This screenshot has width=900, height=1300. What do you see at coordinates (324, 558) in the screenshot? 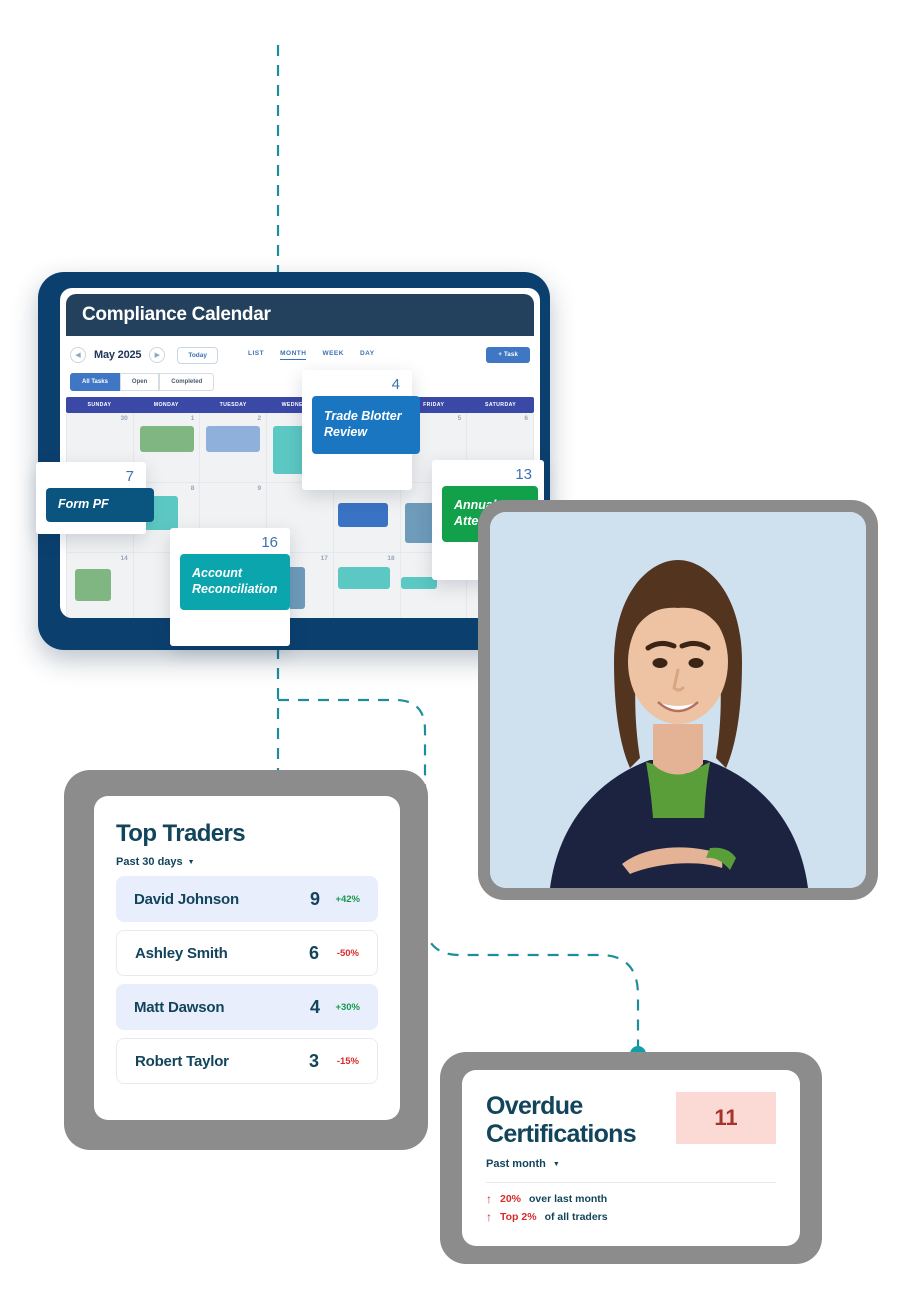
I see `day-number: 17` at bounding box center [324, 558].